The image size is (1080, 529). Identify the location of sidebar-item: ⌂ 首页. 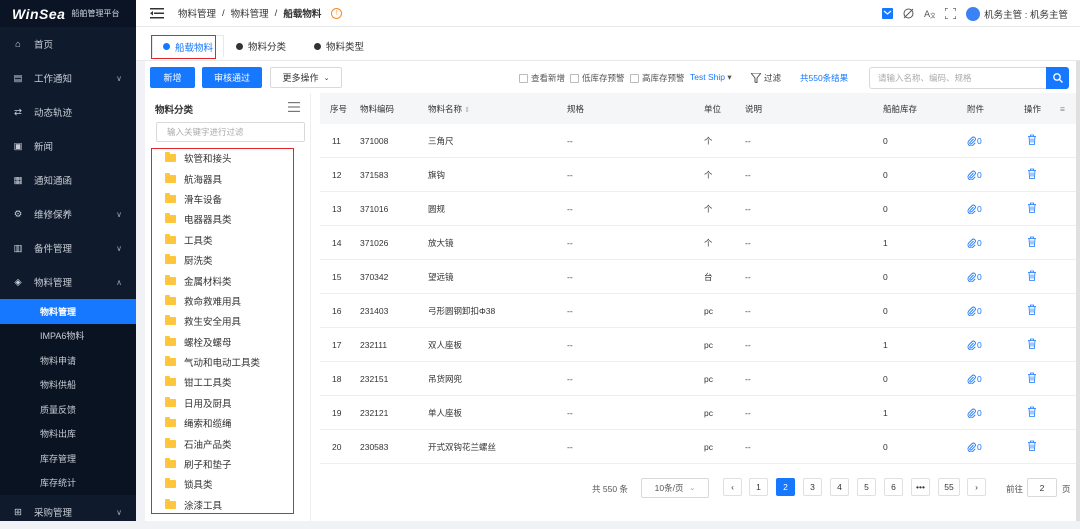
(68, 44).